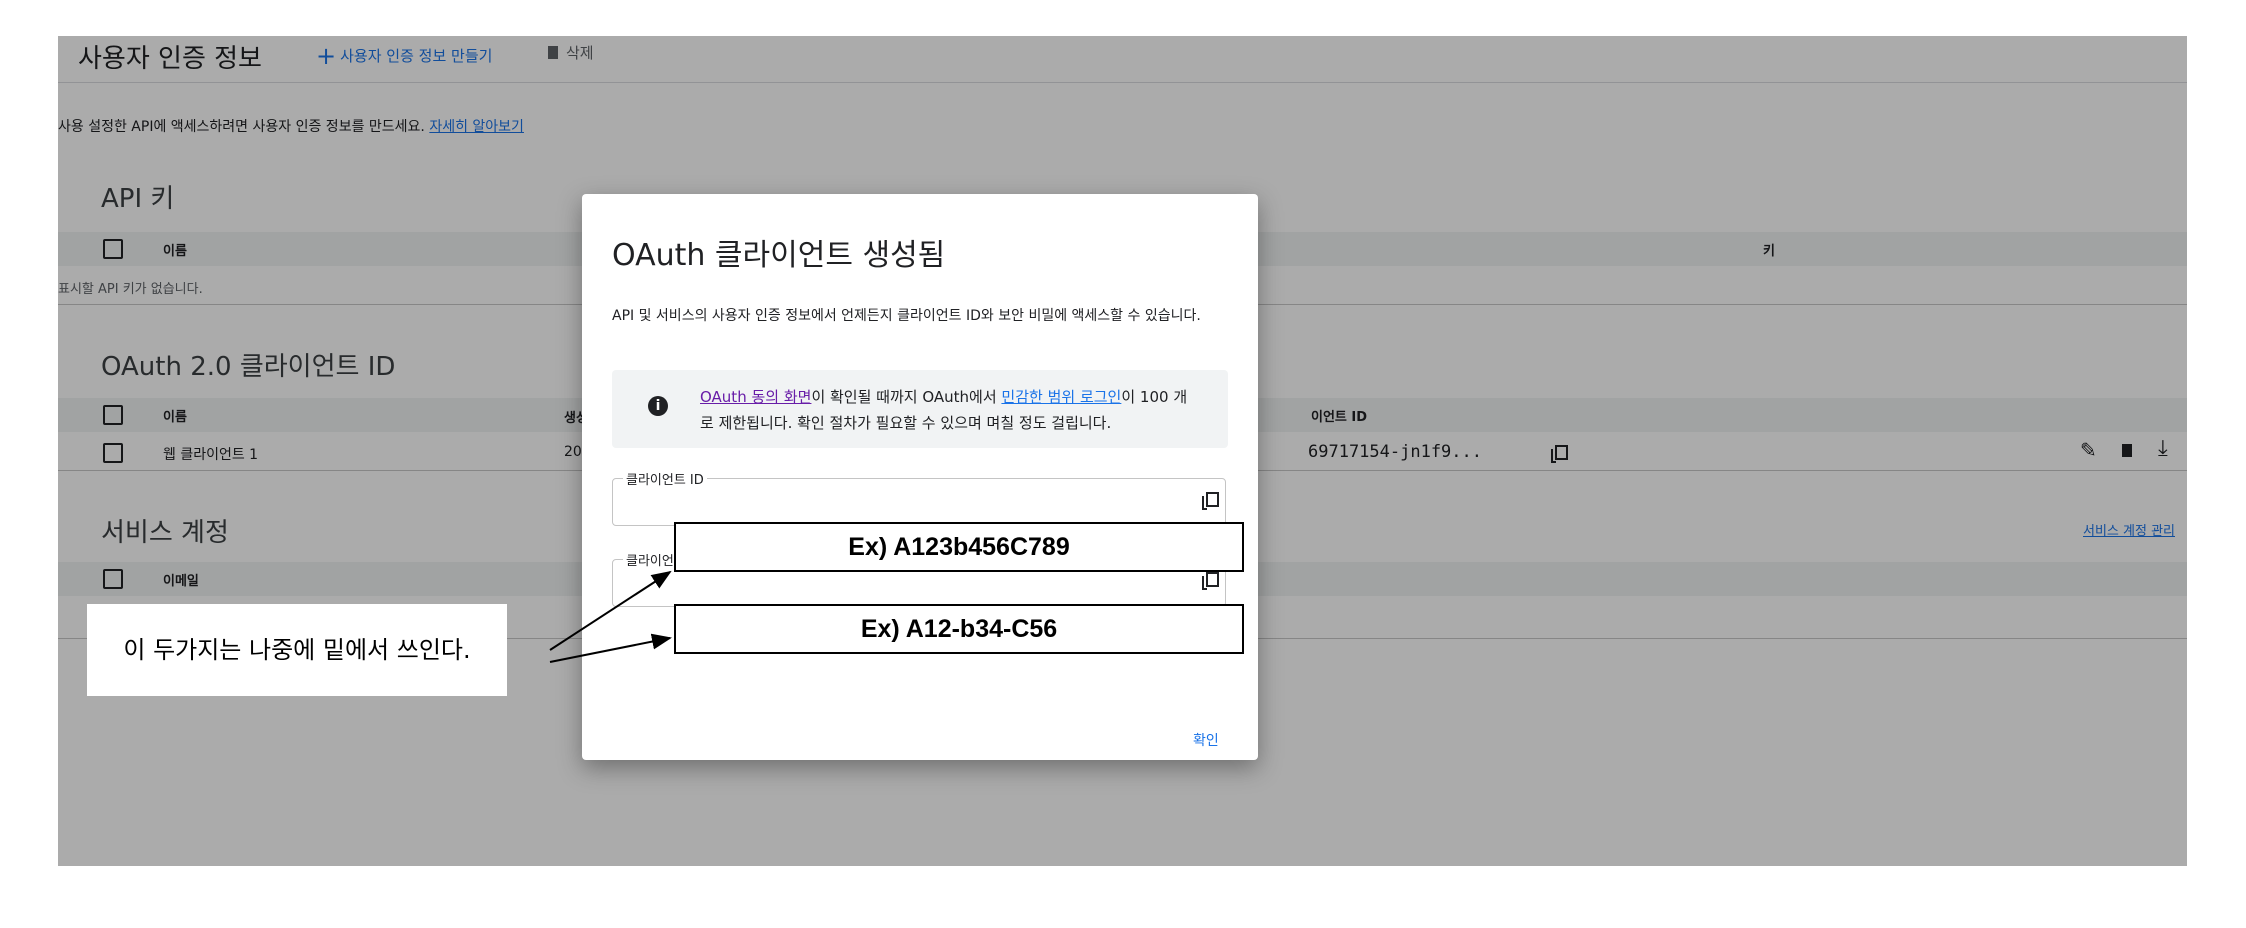 The image size is (2246, 928). What do you see at coordinates (610, 610) in the screenshot?
I see `arrow-to-client-id` at bounding box center [610, 610].